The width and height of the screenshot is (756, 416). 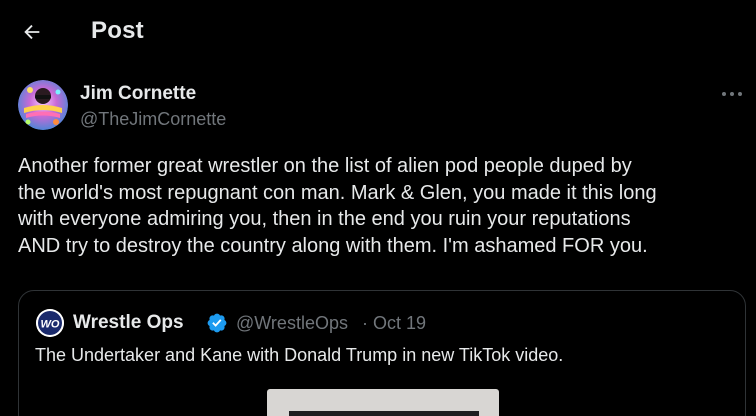 I want to click on arrow-left-icon, so click(x=32, y=32).